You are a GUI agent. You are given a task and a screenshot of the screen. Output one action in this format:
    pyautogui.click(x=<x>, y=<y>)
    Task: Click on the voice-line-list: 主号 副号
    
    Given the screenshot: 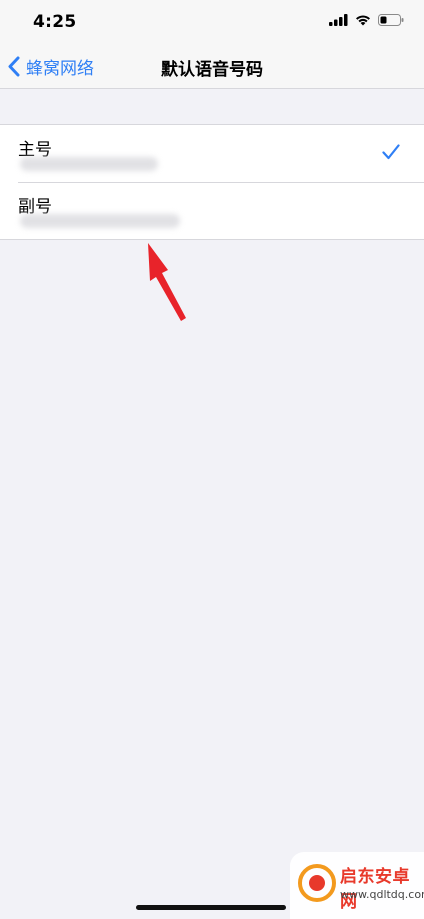 What is the action you would take?
    pyautogui.click(x=212, y=182)
    